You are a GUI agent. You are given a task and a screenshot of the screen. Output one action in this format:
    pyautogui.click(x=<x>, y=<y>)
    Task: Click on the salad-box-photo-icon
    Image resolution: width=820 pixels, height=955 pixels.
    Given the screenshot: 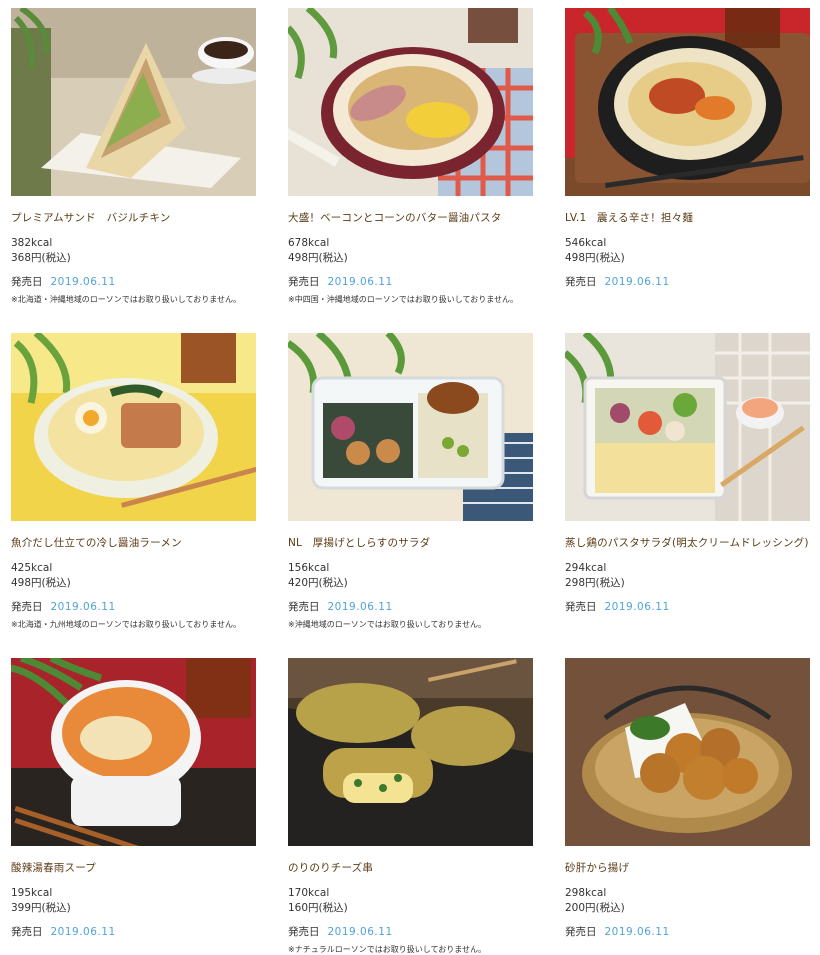 What is the action you would take?
    pyautogui.click(x=410, y=427)
    